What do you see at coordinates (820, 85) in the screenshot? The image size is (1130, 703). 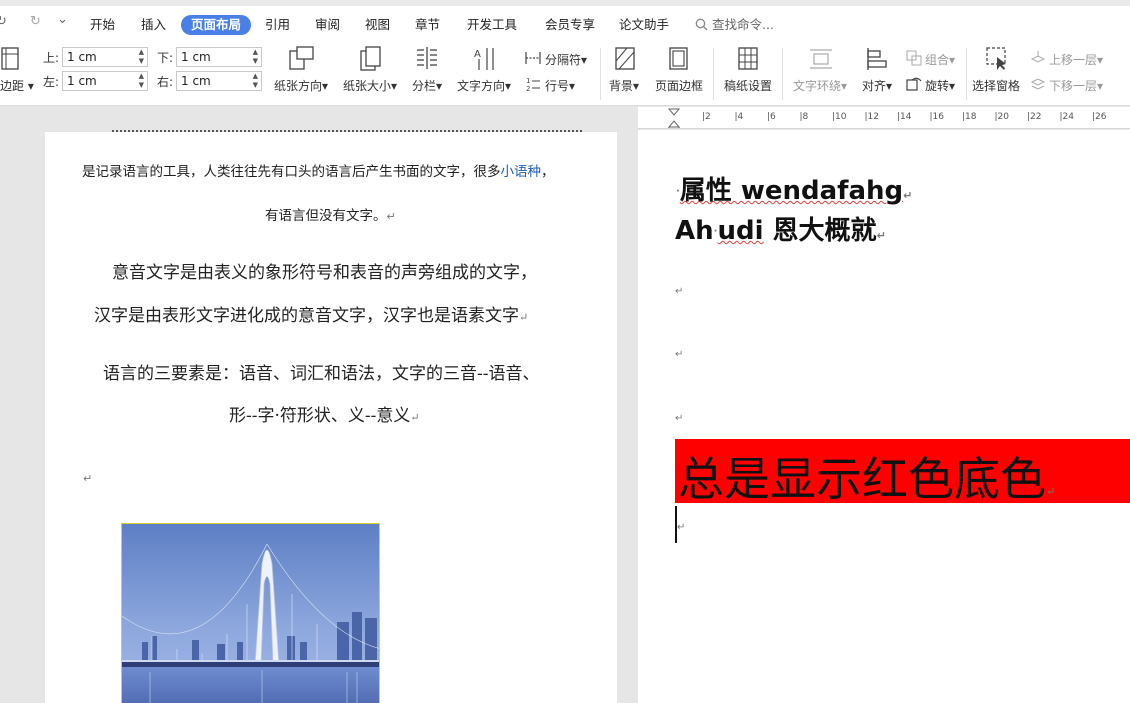 I see `text-wrap-button: 文字环绕▾` at bounding box center [820, 85].